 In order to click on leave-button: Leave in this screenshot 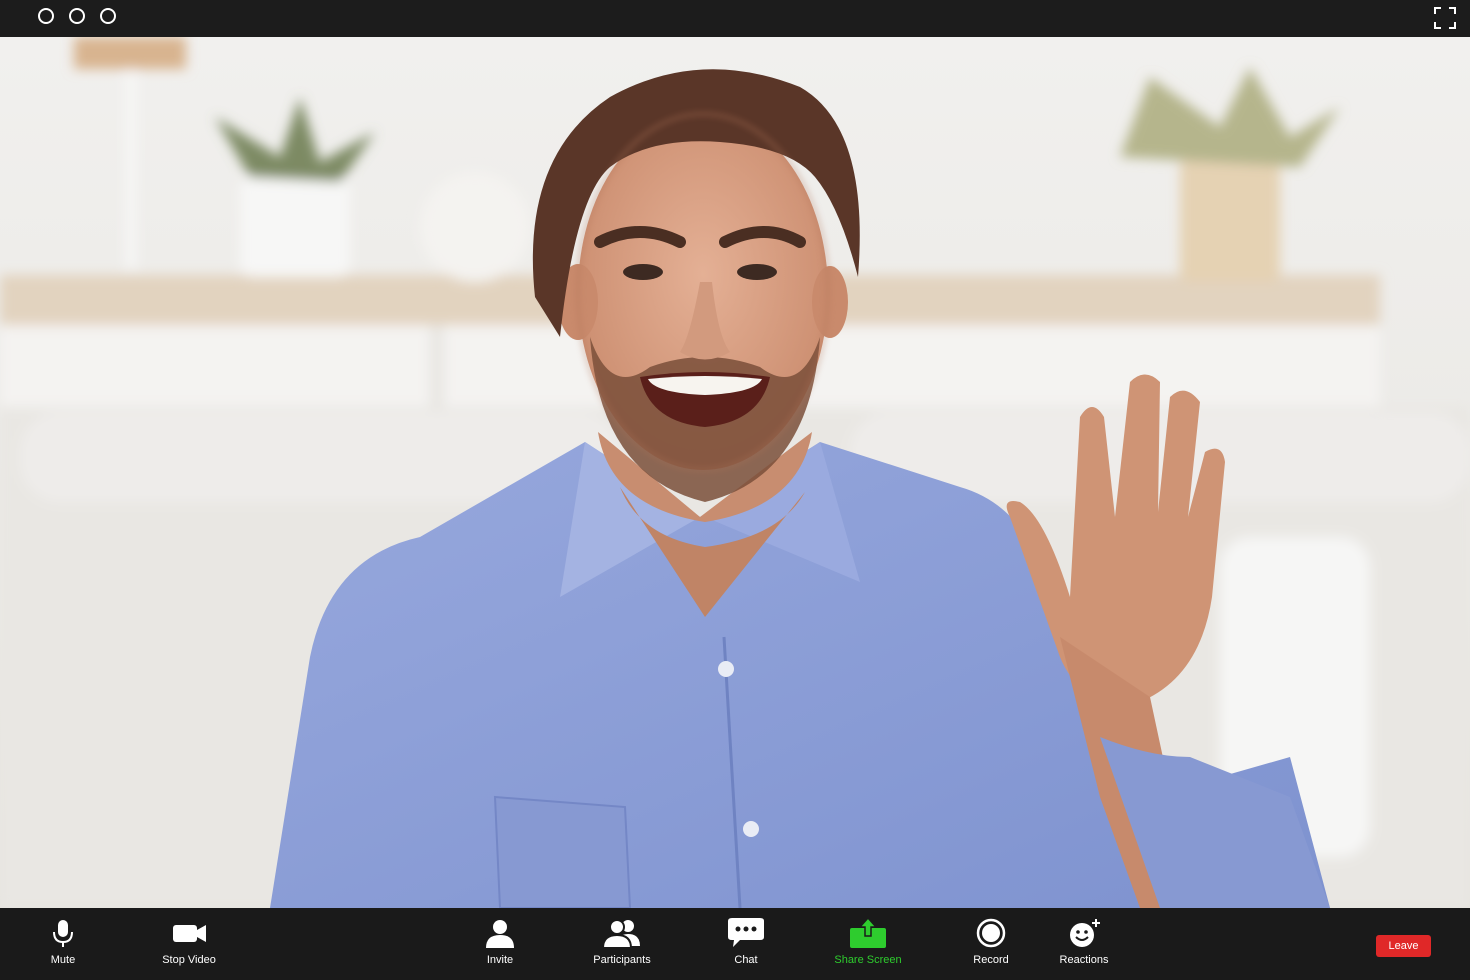, I will do `click(1403, 946)`.